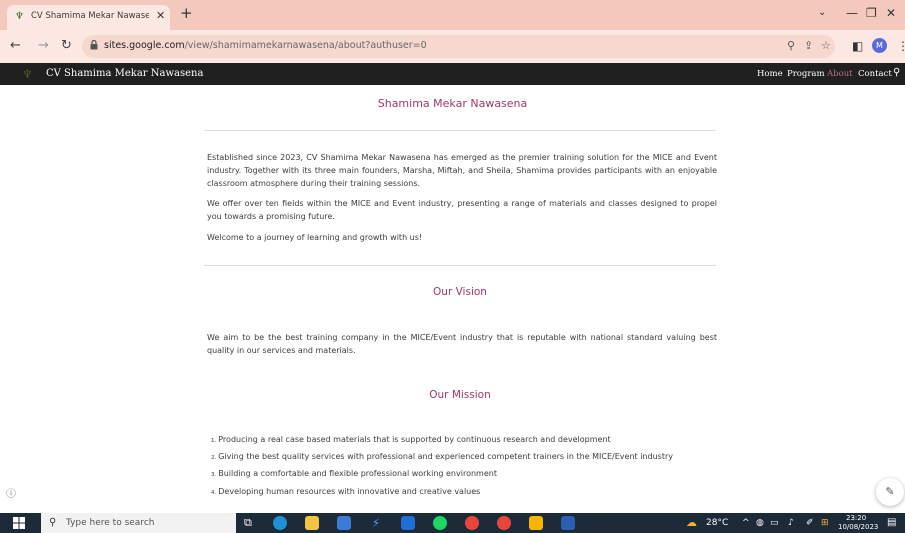  I want to click on tray-chevron-icon: ^, so click(746, 523).